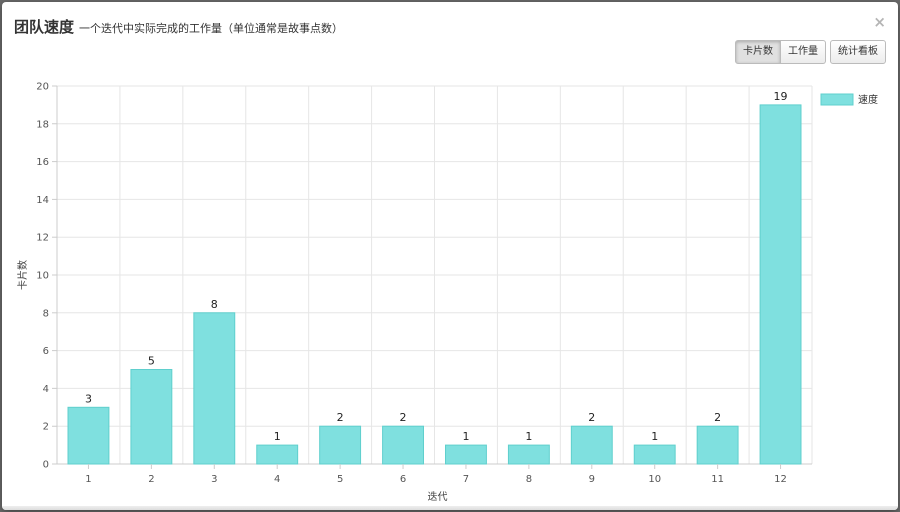 The image size is (900, 512). Describe the element at coordinates (780, 479) in the screenshot. I see `x-tick-label: 12` at that location.